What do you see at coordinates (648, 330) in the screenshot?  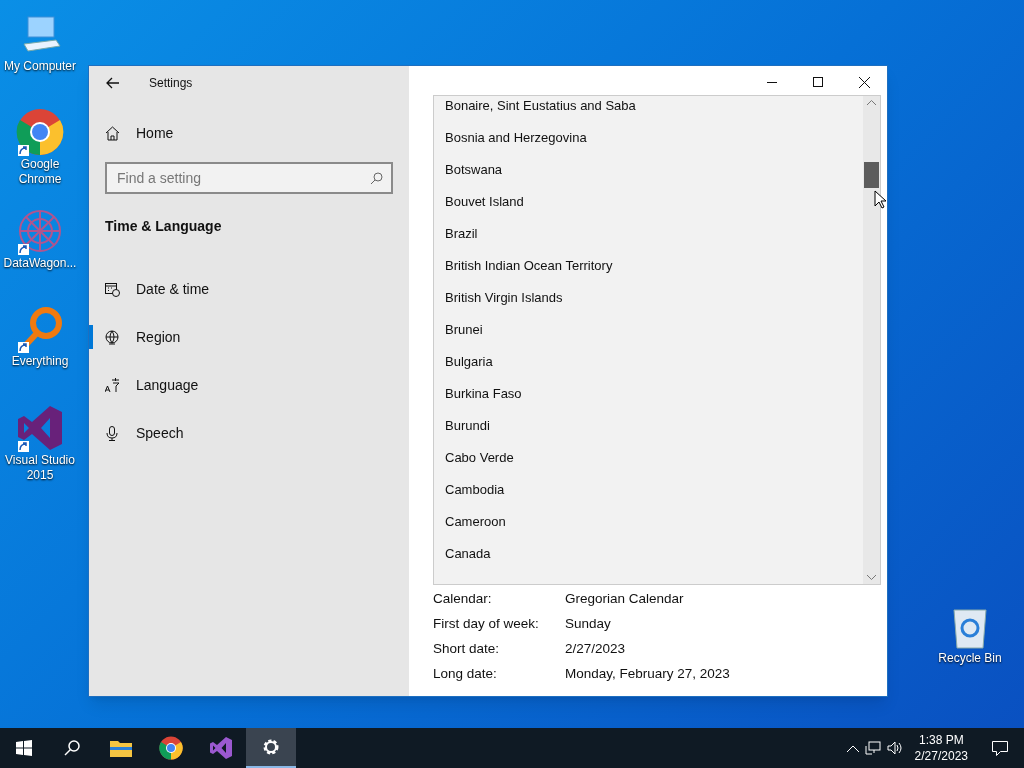 I see `list-item: Brunei` at bounding box center [648, 330].